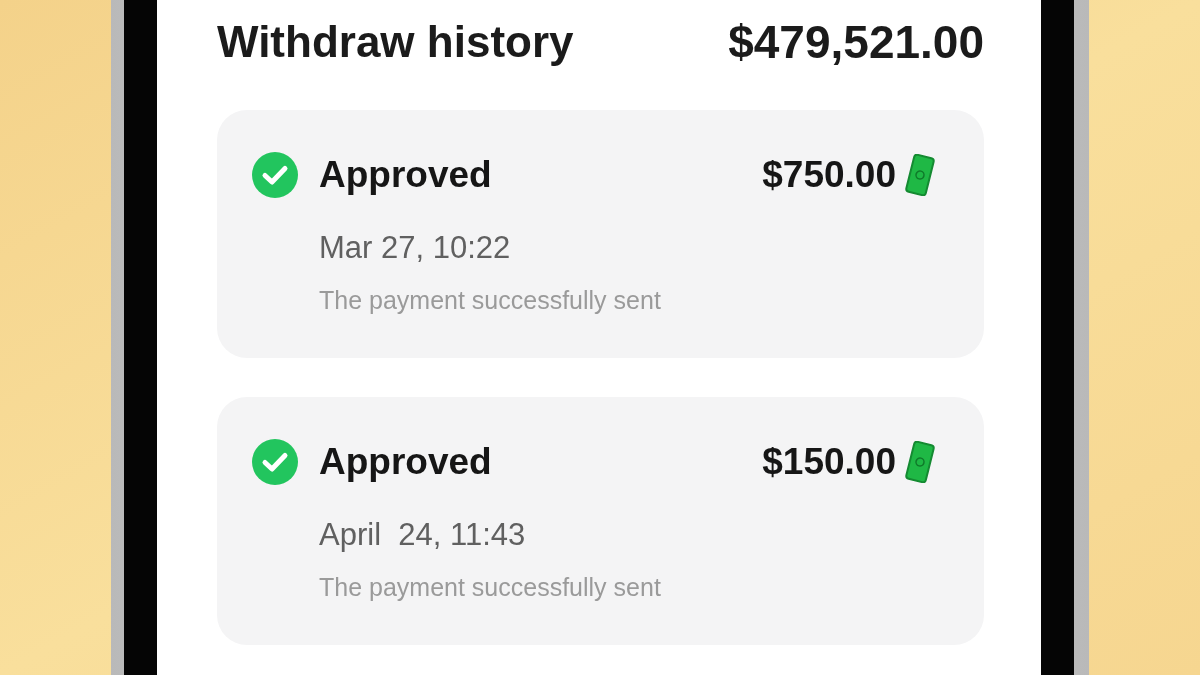 The width and height of the screenshot is (1200, 675). What do you see at coordinates (422, 535) in the screenshot?
I see `date-text: April 24, 11:43` at bounding box center [422, 535].